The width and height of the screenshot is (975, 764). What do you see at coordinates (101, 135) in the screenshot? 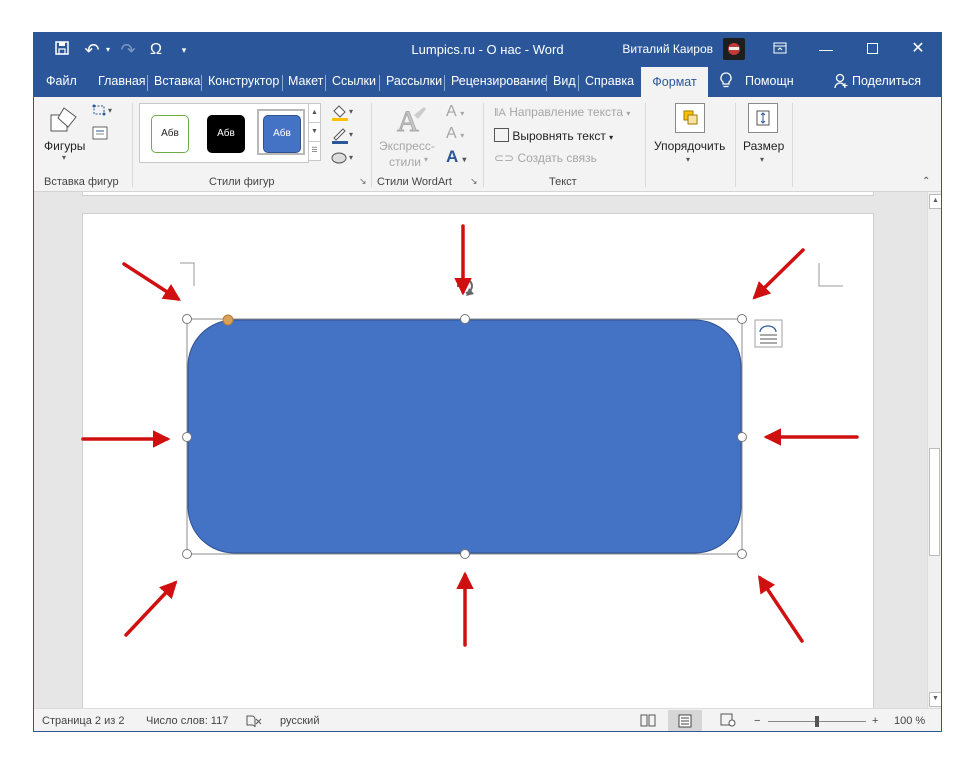
I see `text-box-icon` at bounding box center [101, 135].